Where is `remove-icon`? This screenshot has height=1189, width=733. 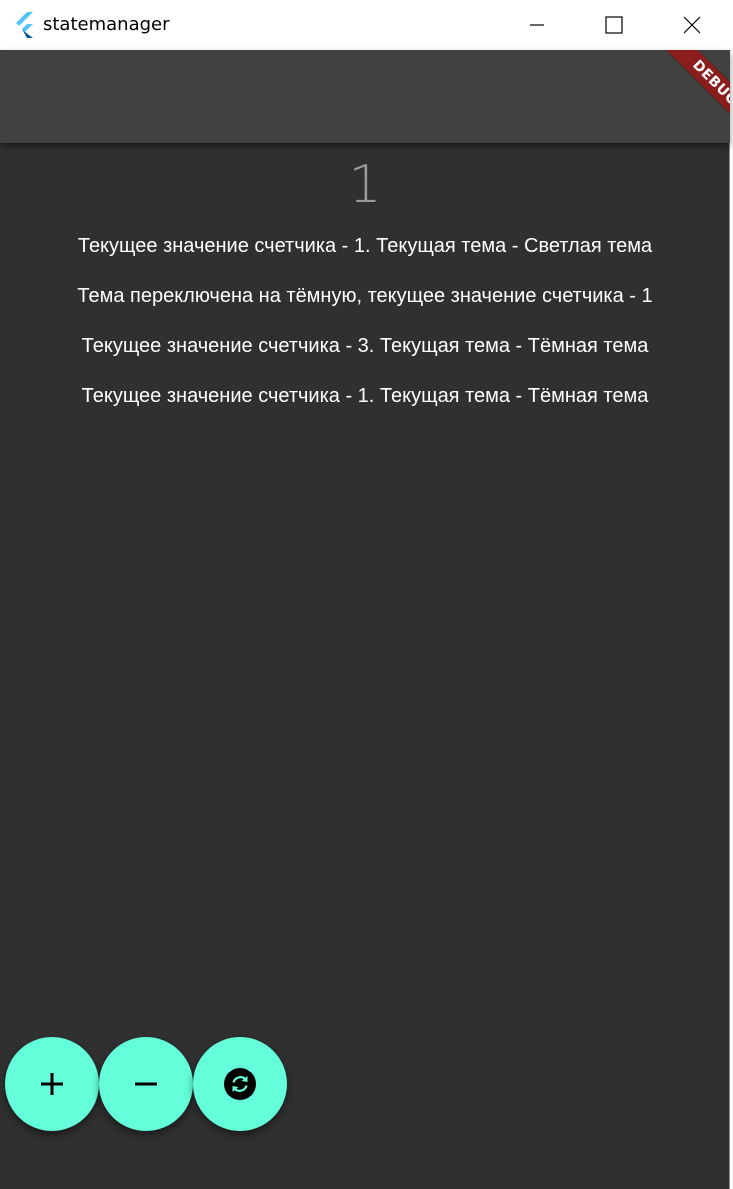 remove-icon is located at coordinates (146, 1084).